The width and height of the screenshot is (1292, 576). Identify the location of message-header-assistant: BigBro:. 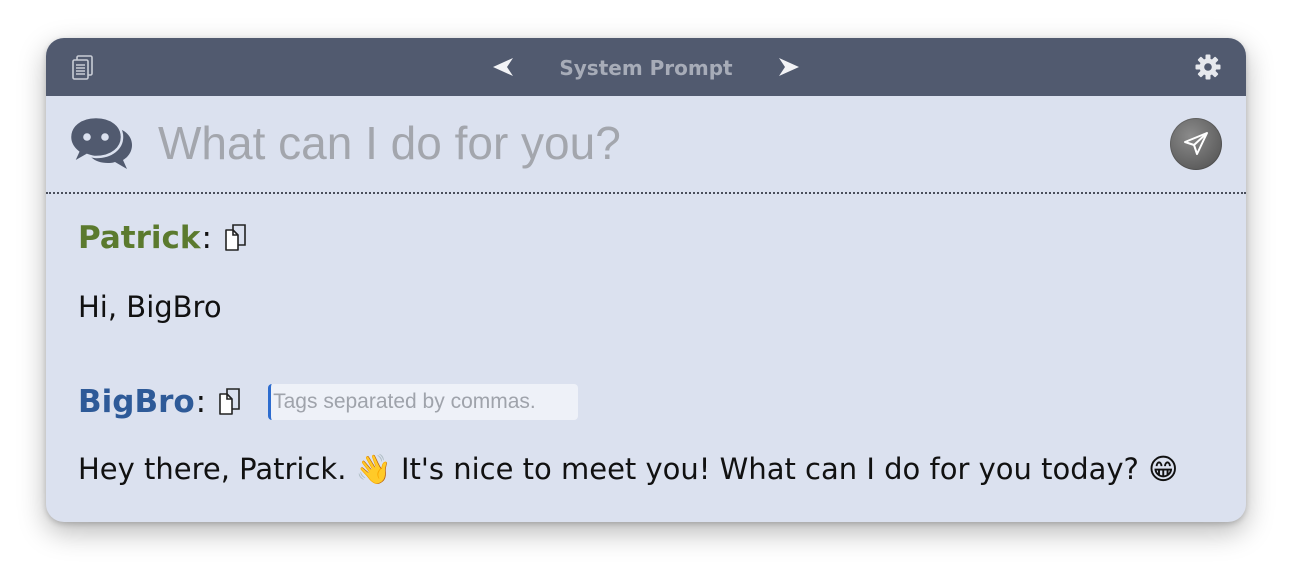
(328, 402).